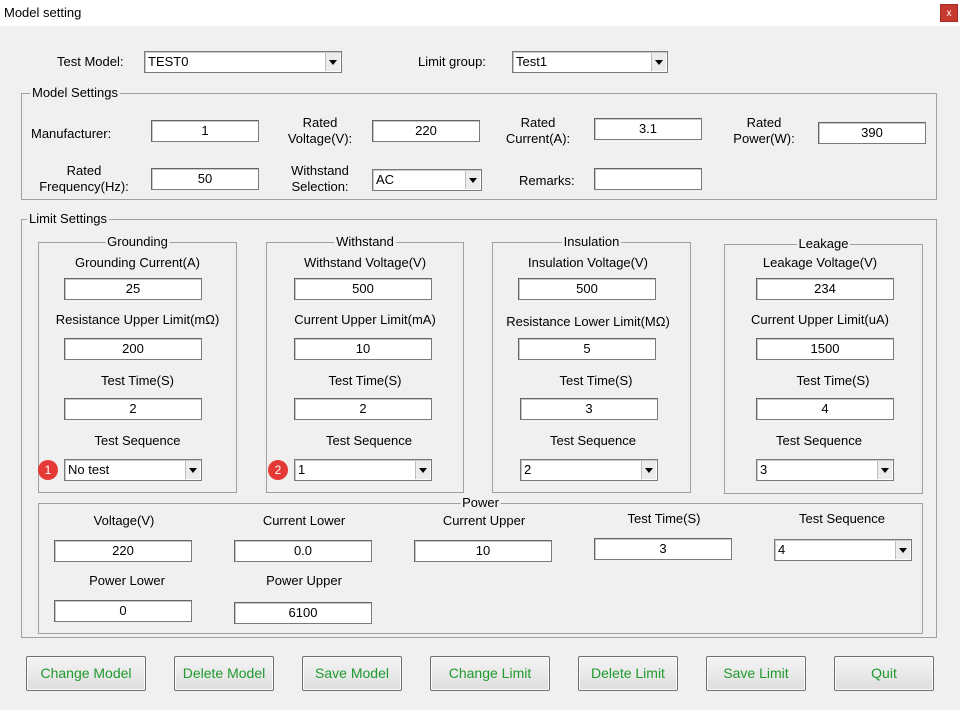  What do you see at coordinates (843, 550) in the screenshot?
I see `power-sequence-select: 4` at bounding box center [843, 550].